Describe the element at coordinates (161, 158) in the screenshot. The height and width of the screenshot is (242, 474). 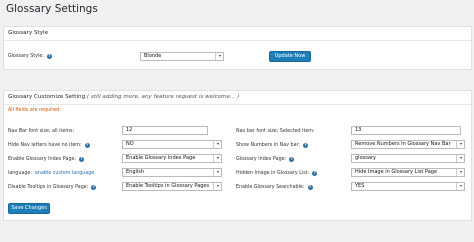
I see `enable-index-page-value: Enable Glossary Index Page` at that location.